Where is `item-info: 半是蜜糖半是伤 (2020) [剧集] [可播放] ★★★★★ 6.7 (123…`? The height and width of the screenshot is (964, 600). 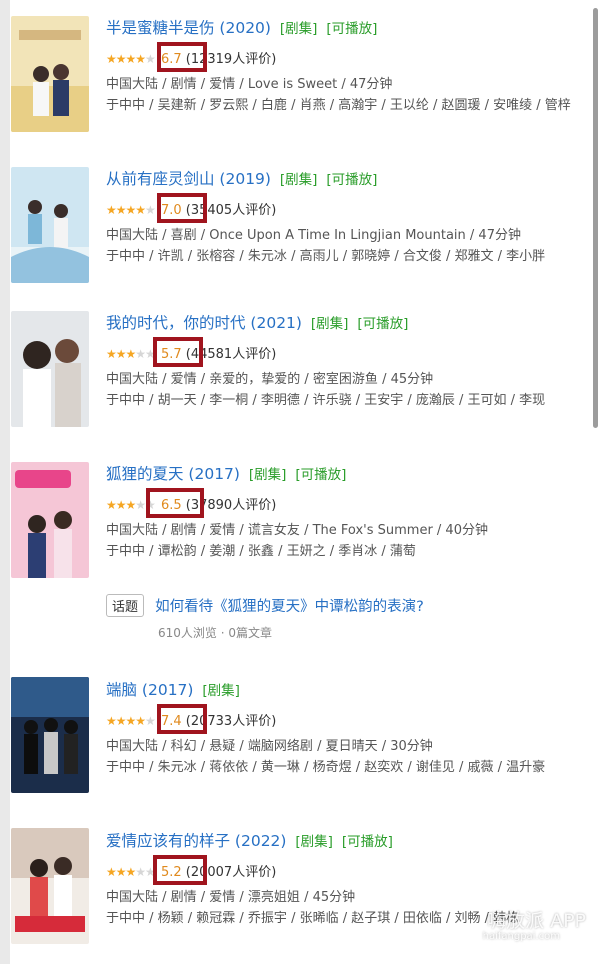 item-info: 半是蜜糖半是伤 (2020) [剧集] [可播放] ★★★★★ 6.7 (123… is located at coordinates (353, 66).